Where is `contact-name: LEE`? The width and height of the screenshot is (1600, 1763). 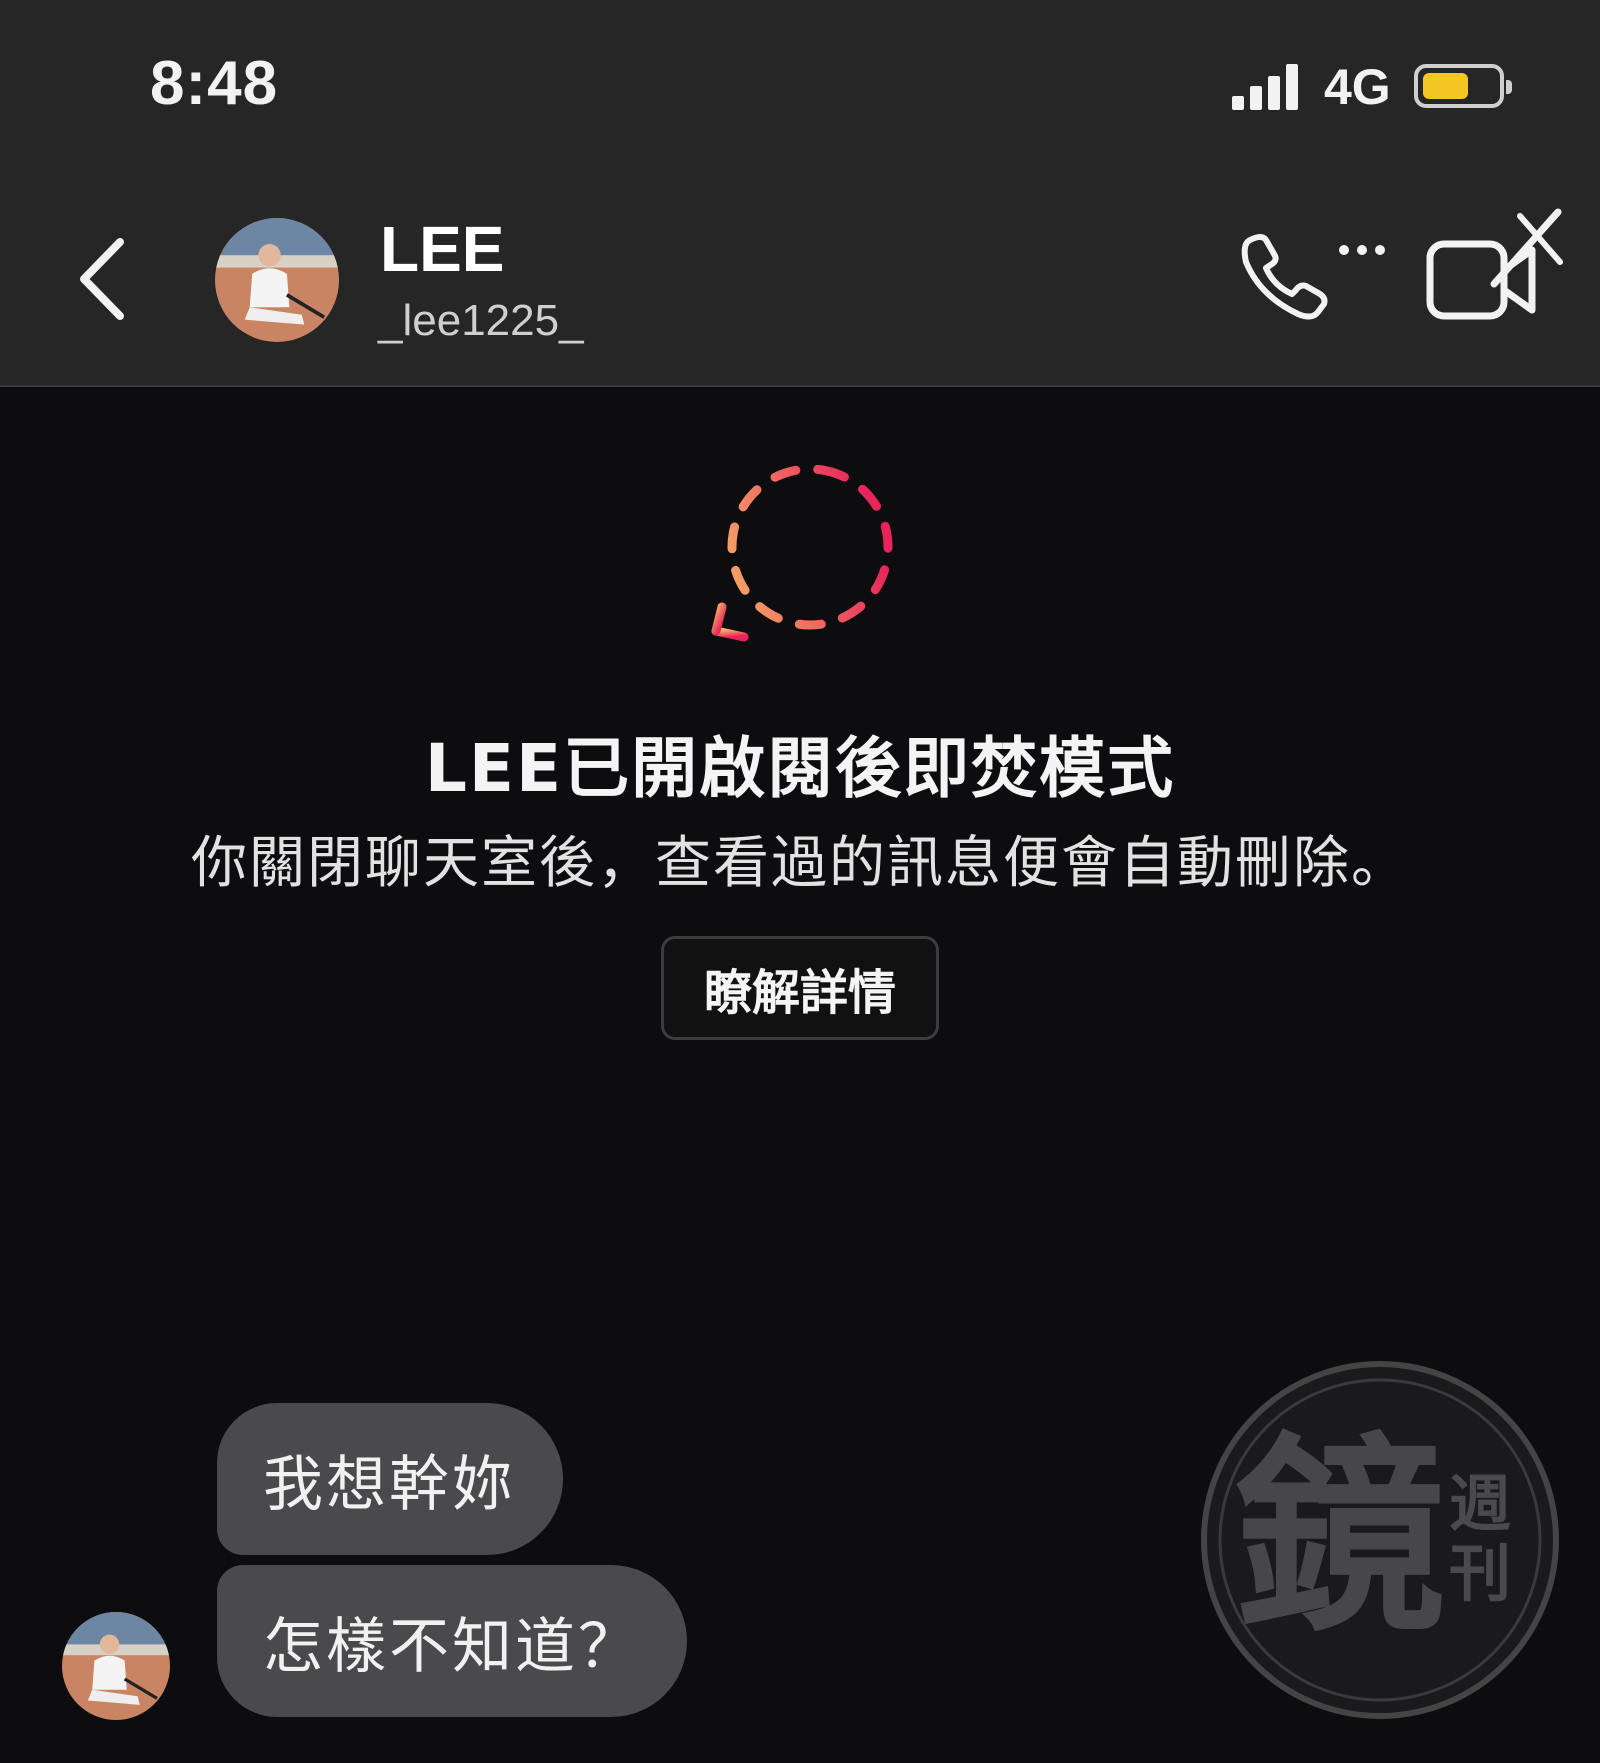 contact-name: LEE is located at coordinates (442, 249).